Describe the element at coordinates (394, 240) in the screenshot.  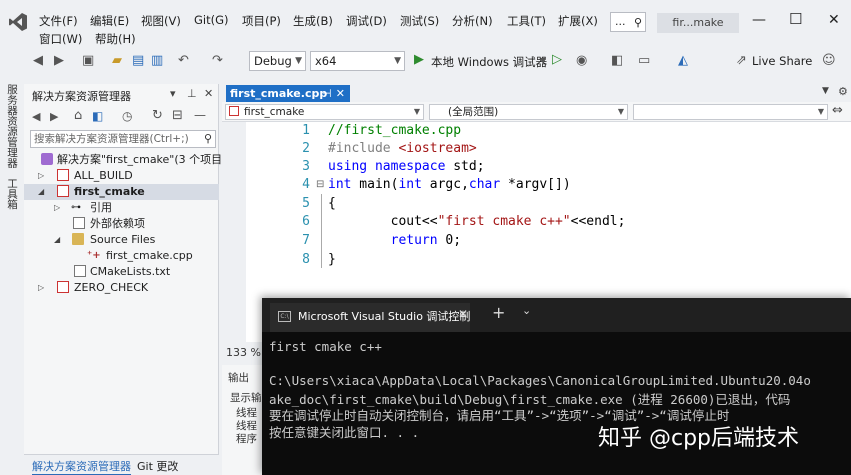
I see `code-line: return 0;` at that location.